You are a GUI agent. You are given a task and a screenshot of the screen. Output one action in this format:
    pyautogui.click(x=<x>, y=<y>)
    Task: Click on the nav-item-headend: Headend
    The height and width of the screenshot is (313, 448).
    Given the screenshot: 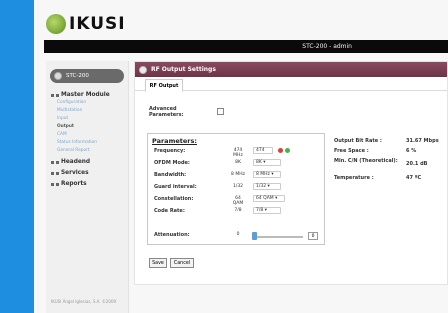 What is the action you would take?
    pyautogui.click(x=89, y=162)
    